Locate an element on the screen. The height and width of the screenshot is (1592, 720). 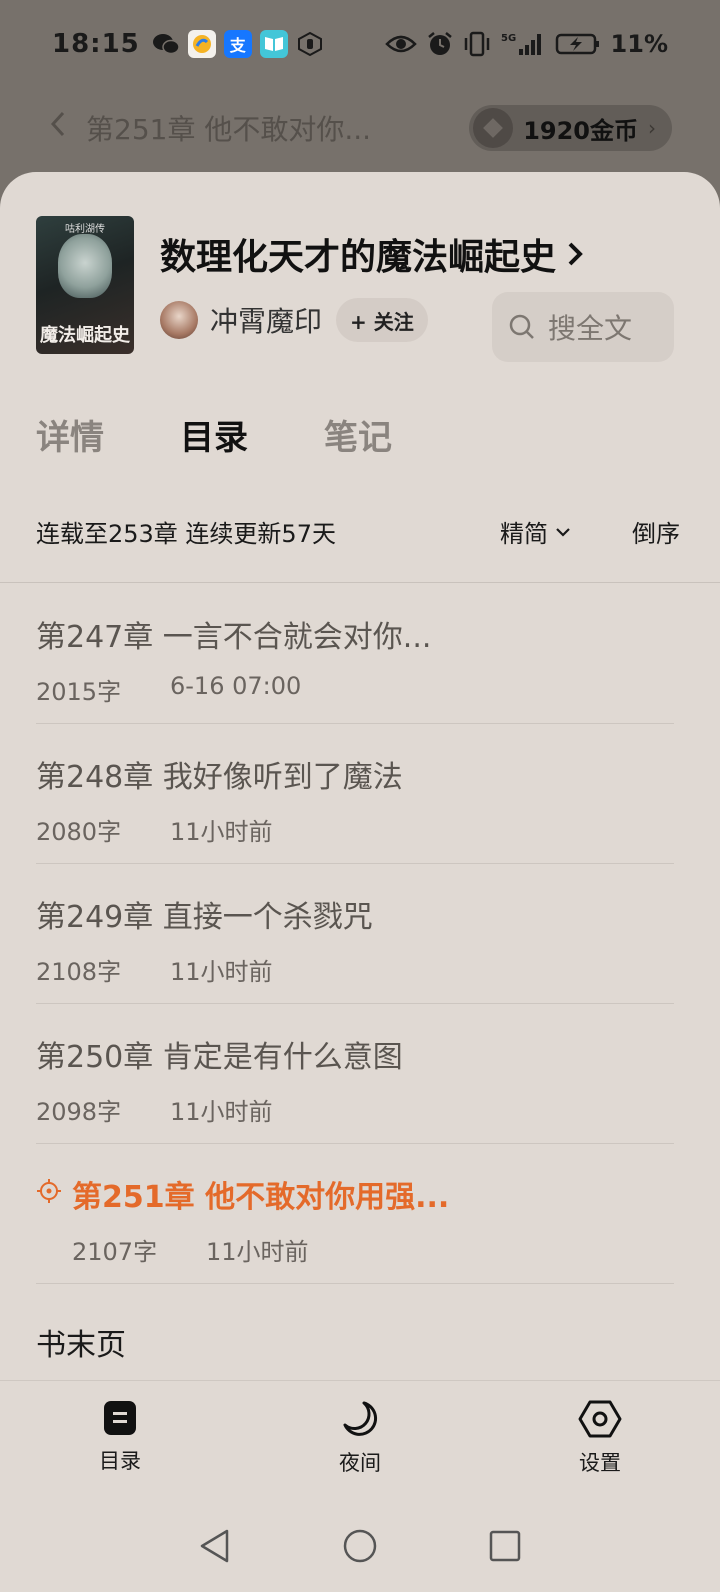
chevron-right-icon is located at coordinates (575, 254).